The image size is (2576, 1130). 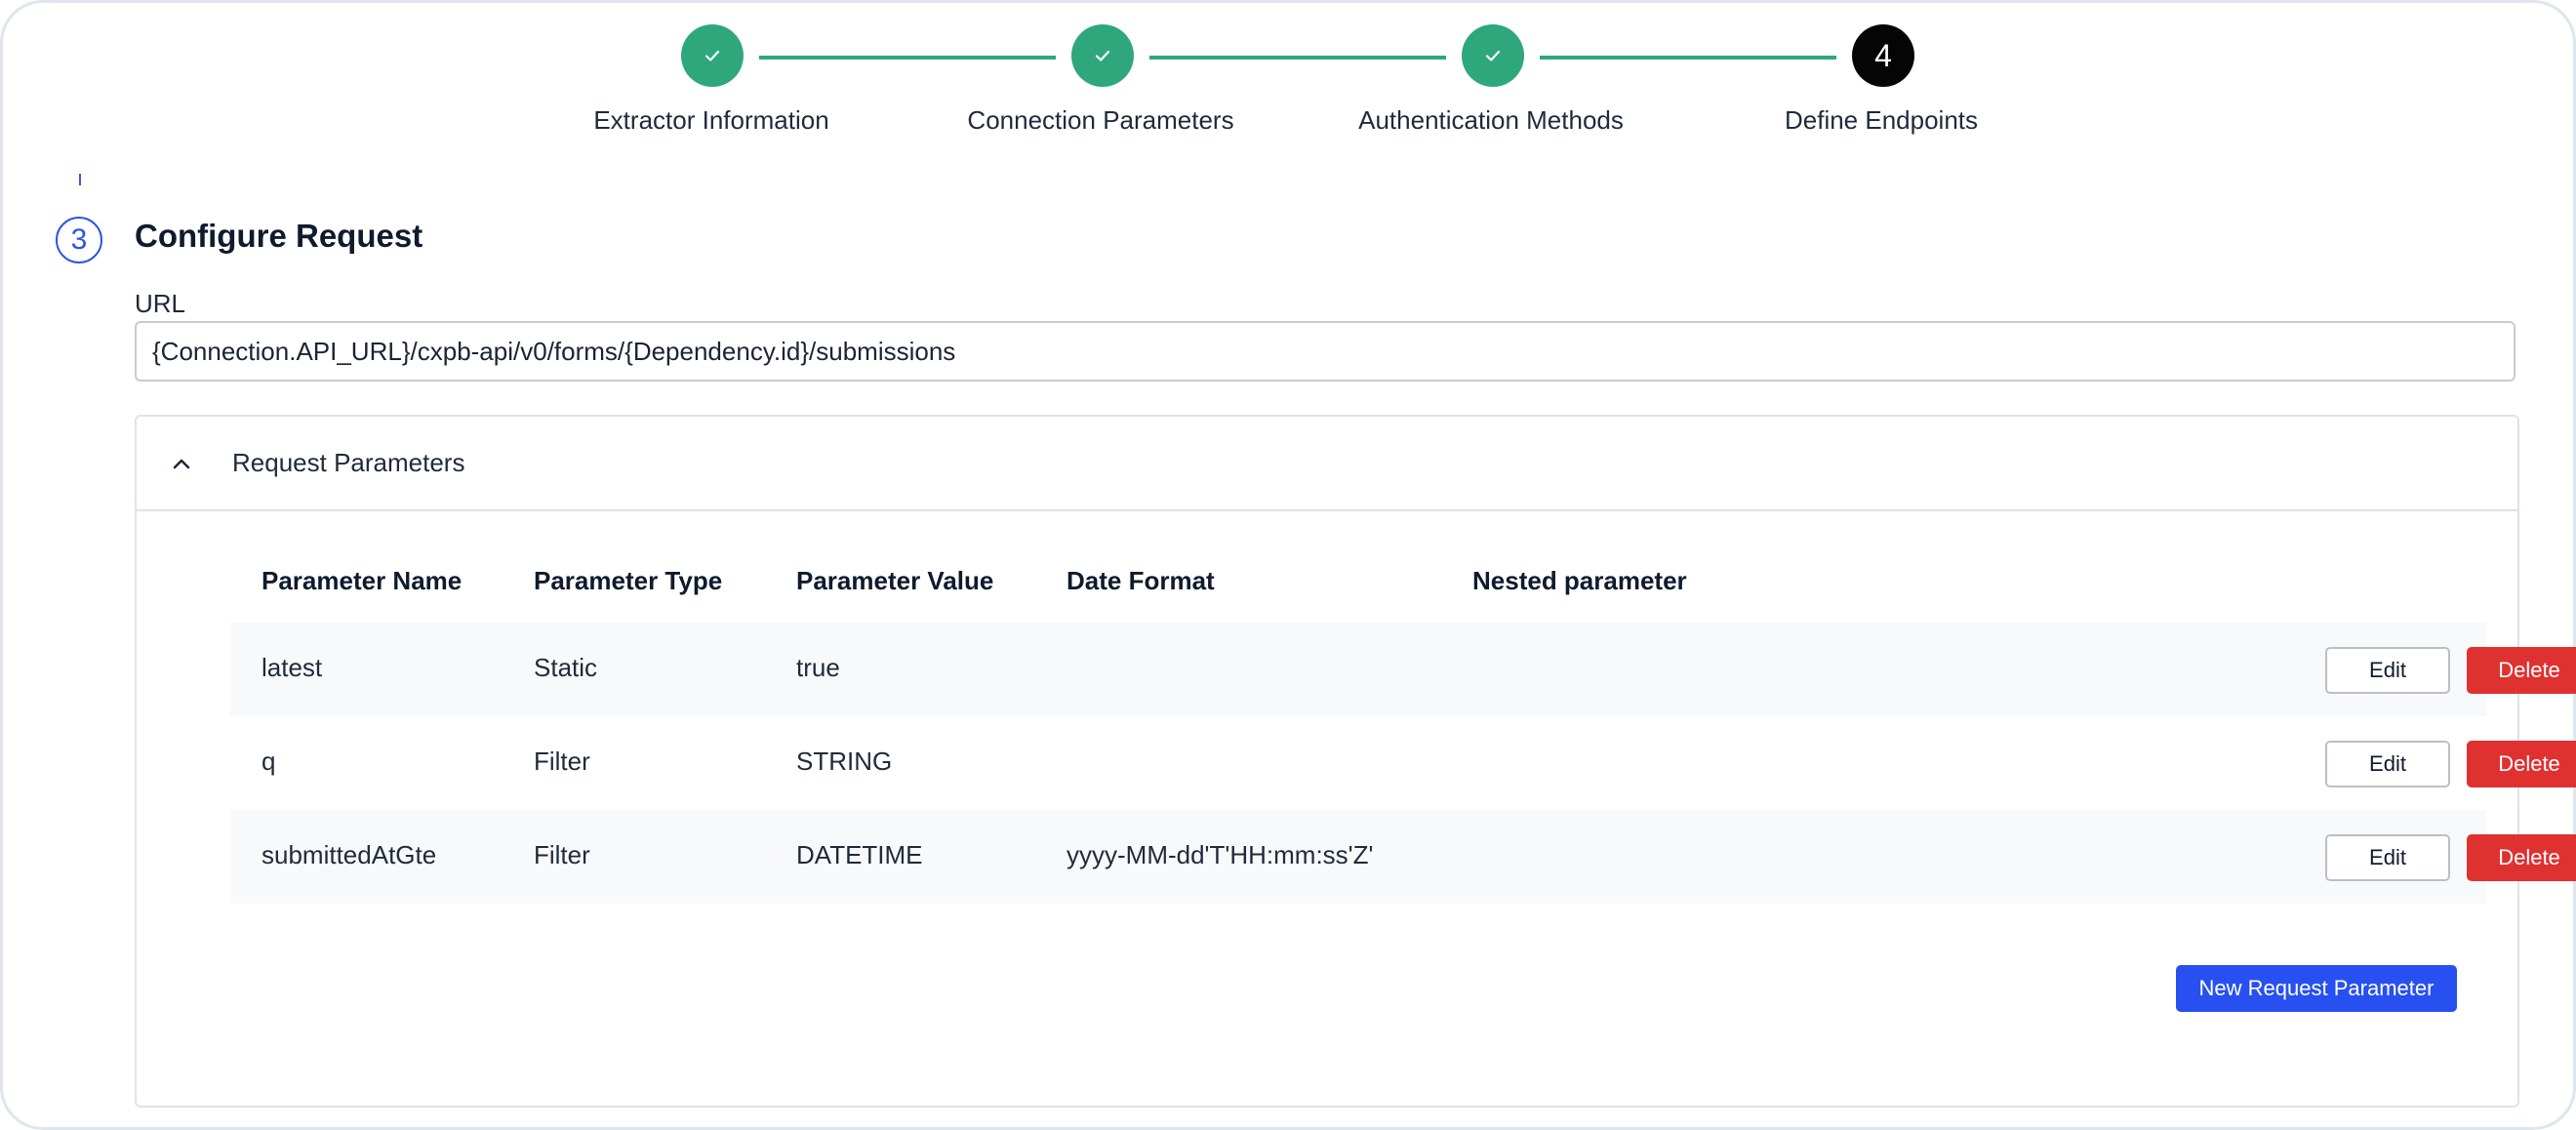 I want to click on column-header: Nested parameter, so click(x=1579, y=581).